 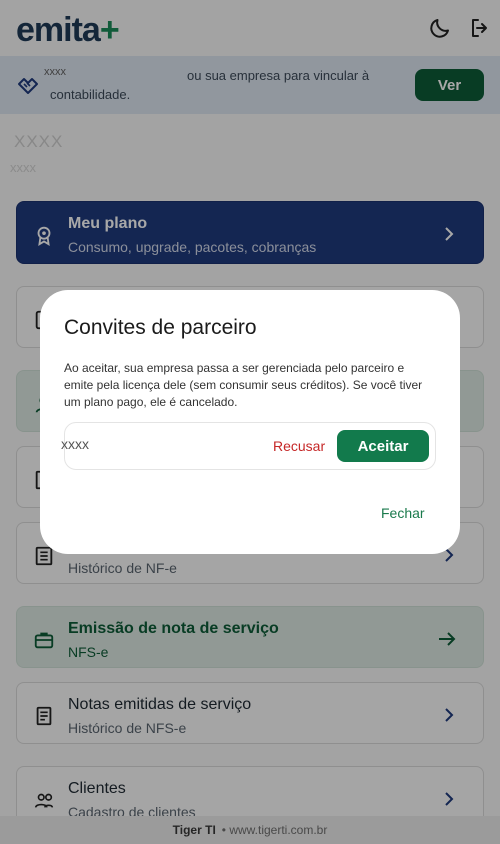 I want to click on invite-row: xxxx Recusar Aceitar, so click(x=248, y=446).